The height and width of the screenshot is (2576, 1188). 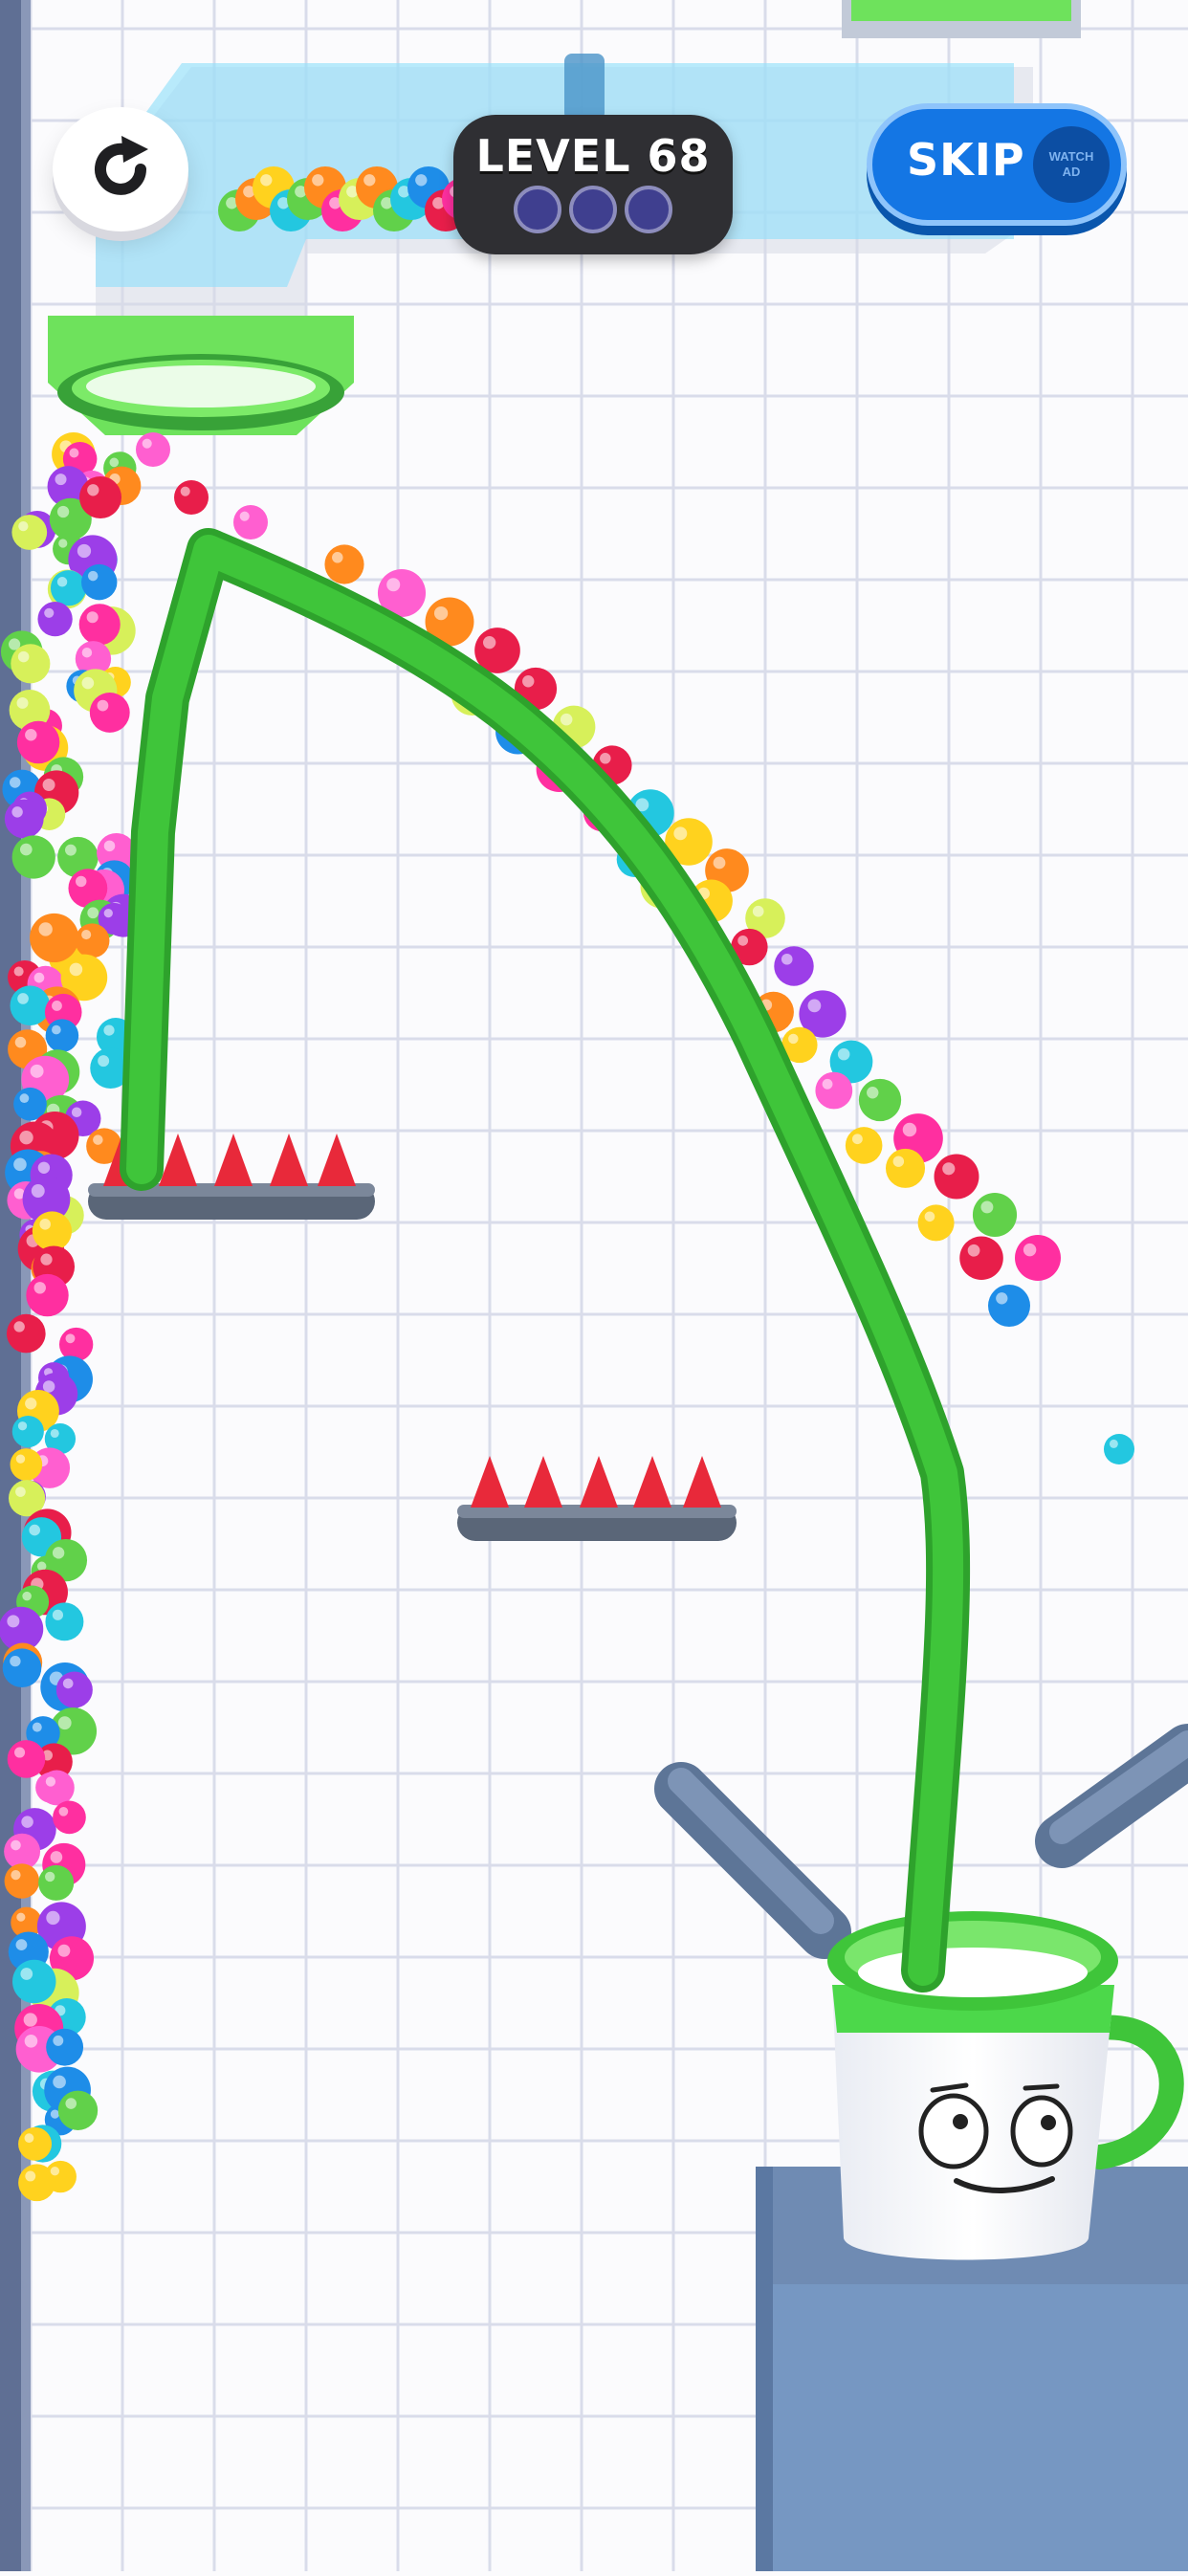 I want to click on watch-ad-badge: WATCH AD, so click(x=1071, y=164).